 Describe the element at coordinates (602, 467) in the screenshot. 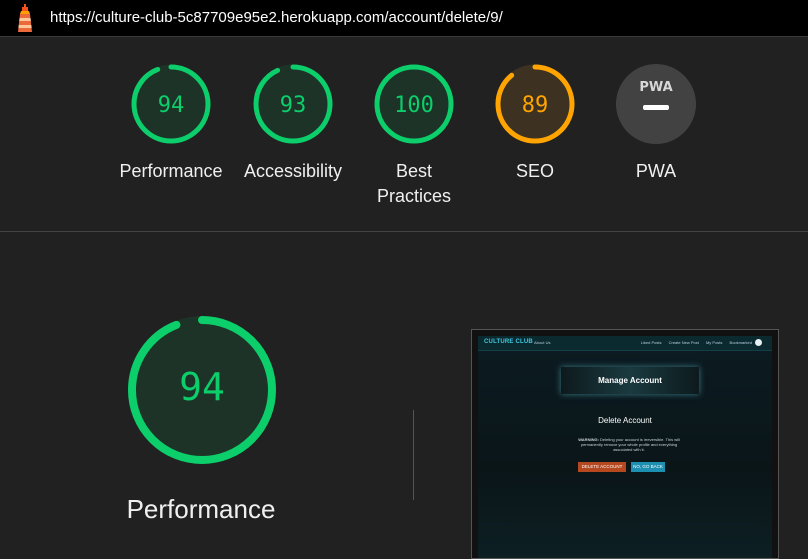

I see `thumbnail-delete-button: DELETE ACCOUNT` at that location.